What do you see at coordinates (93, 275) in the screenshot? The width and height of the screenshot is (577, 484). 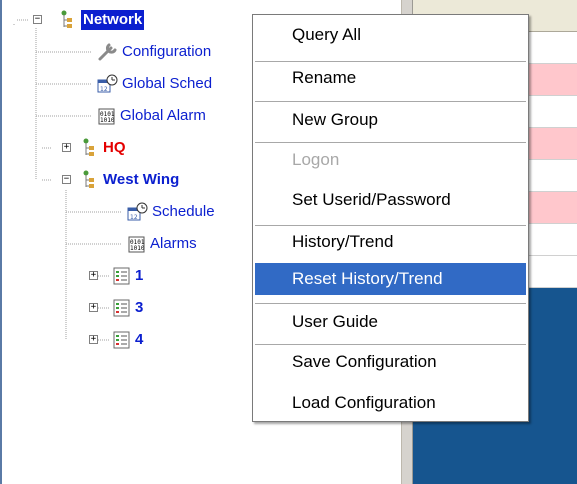 I see `expand-device-1-toggle: +` at bounding box center [93, 275].